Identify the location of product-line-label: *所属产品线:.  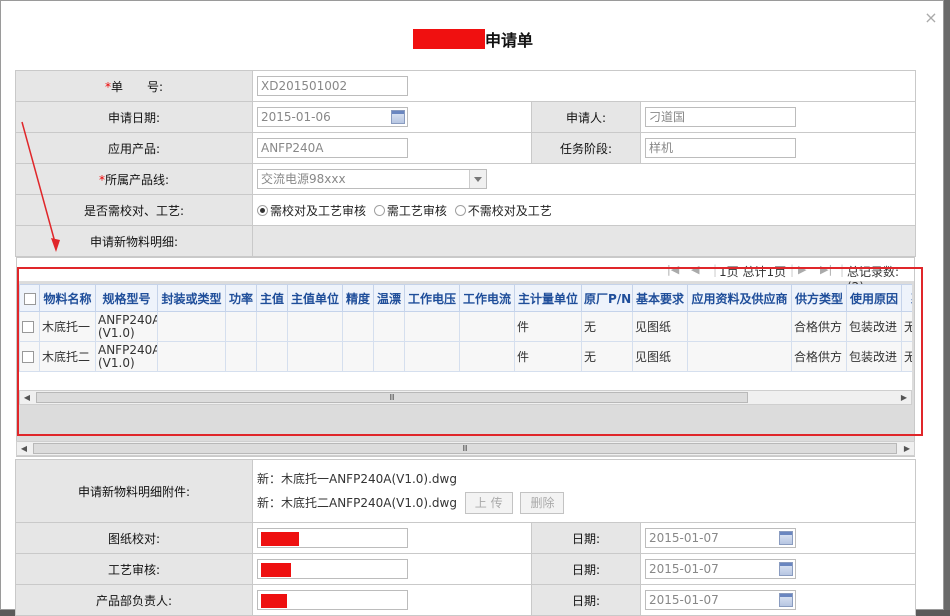
(134, 179).